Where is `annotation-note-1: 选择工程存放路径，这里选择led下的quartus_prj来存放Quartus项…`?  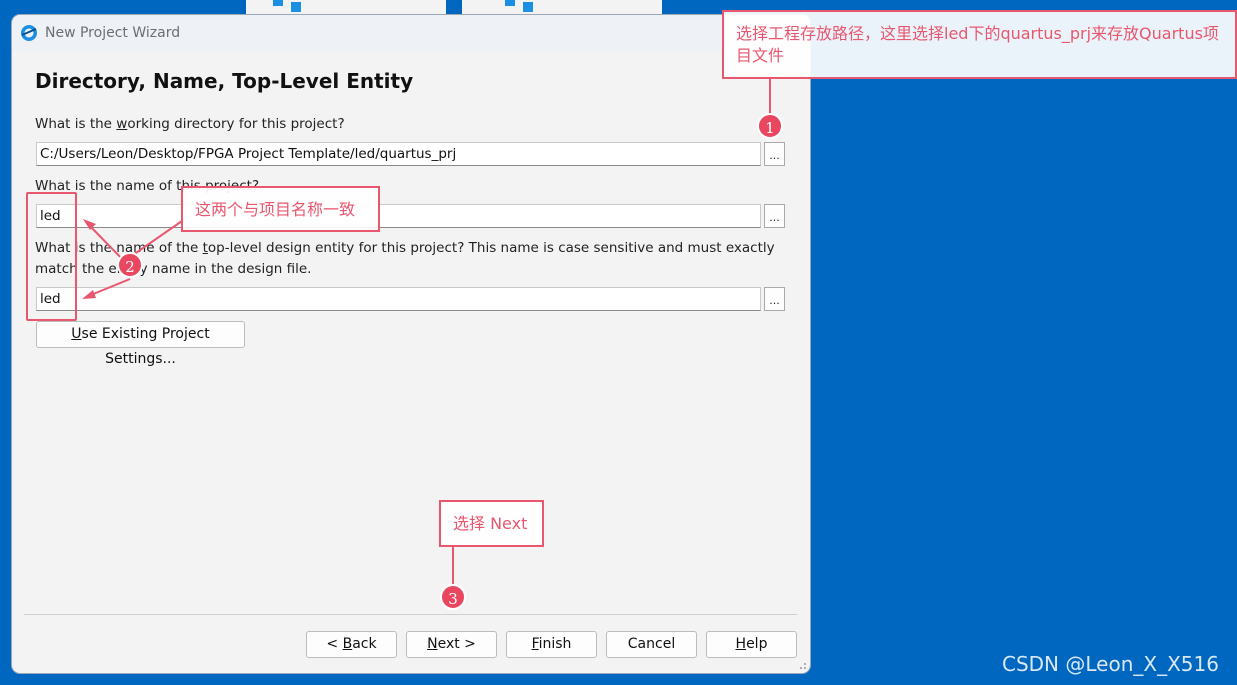 annotation-note-1: 选择工程存放路径，这里选择led下的quartus_prj来存放Quartus项… is located at coordinates (979, 44).